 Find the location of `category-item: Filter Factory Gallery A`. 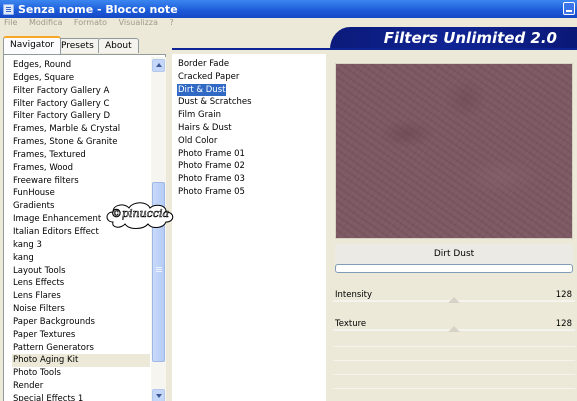

category-item: Filter Factory Gallery A is located at coordinates (81, 91).